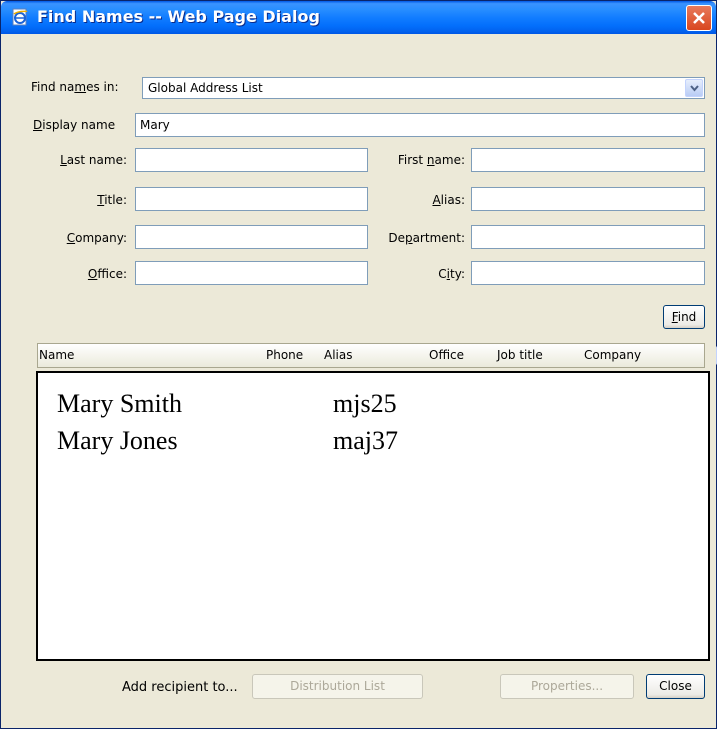 The width and height of the screenshot is (717, 729). I want to click on first-name-field, so click(588, 160).